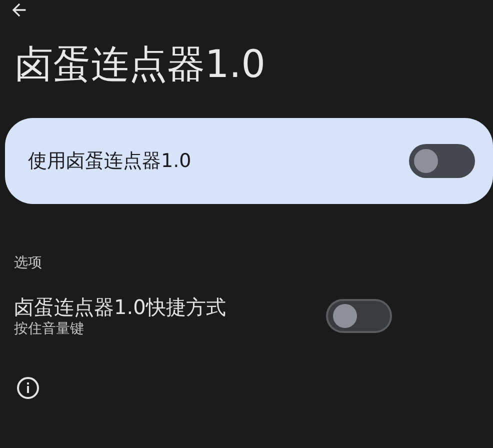 The height and width of the screenshot is (448, 493). What do you see at coordinates (28, 263) in the screenshot?
I see `section-header: 选项` at bounding box center [28, 263].